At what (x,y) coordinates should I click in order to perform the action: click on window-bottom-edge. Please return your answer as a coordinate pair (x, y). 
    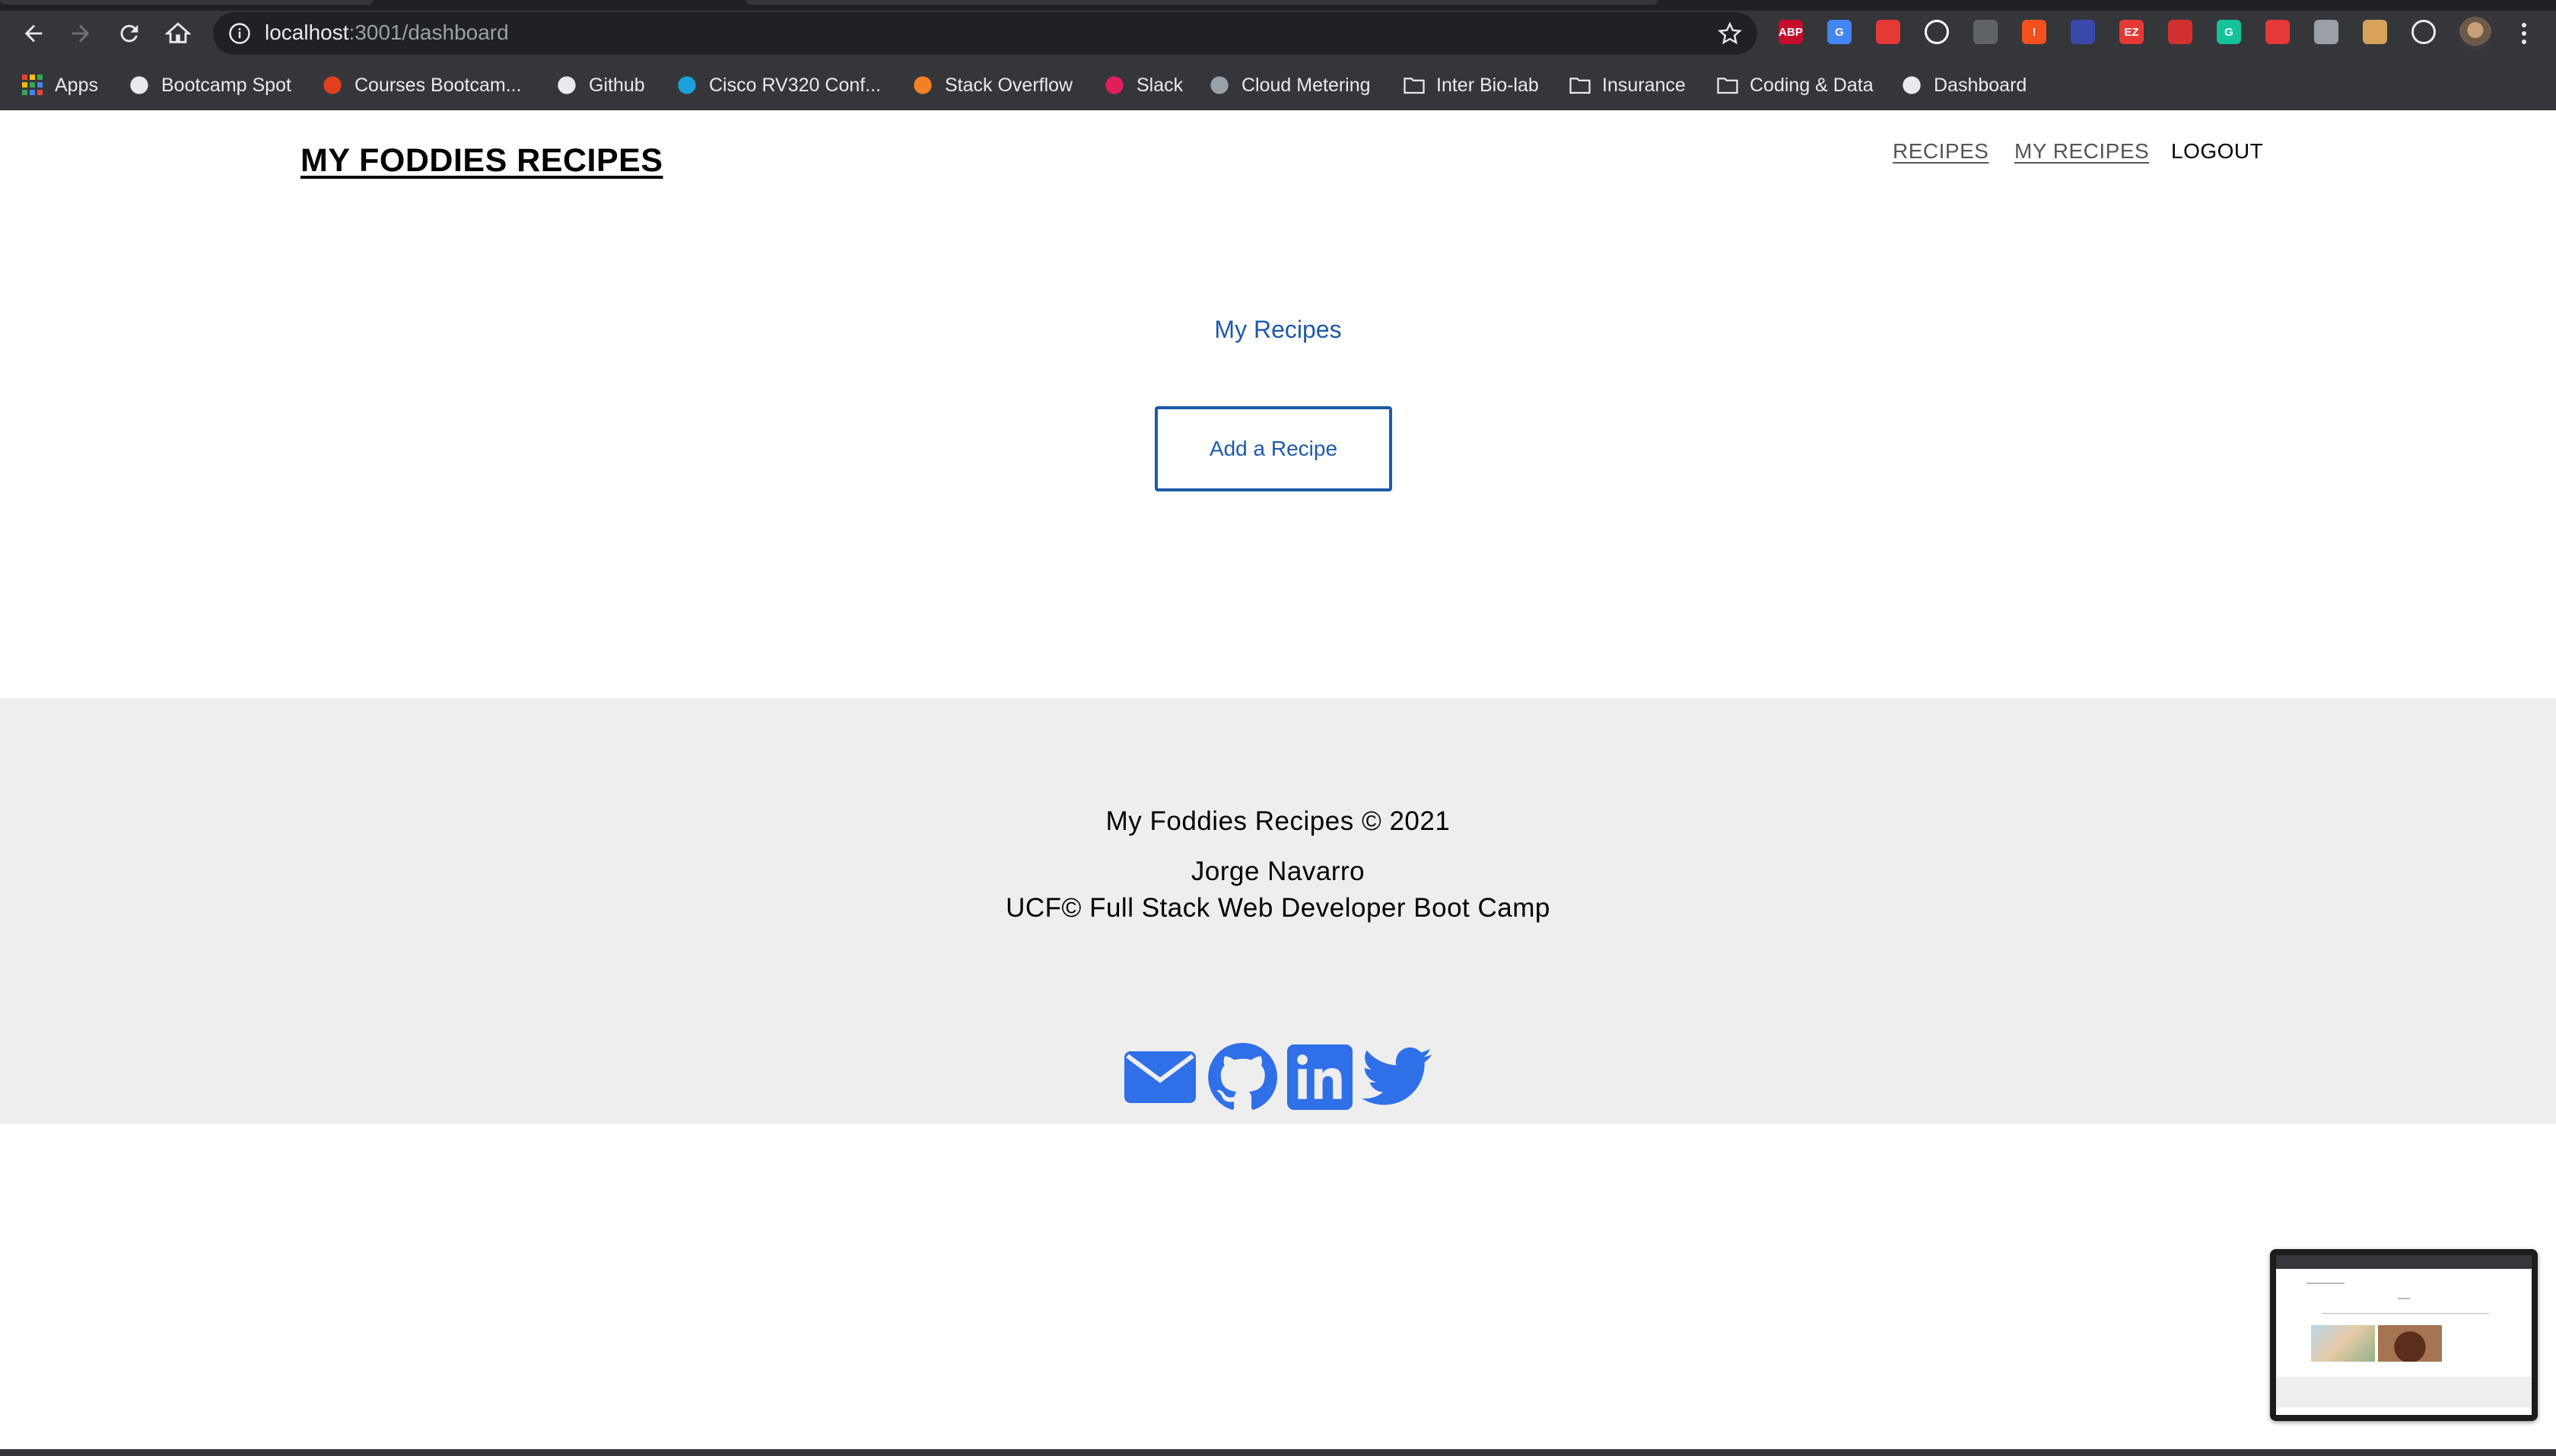
    Looking at the image, I should click on (1278, 1452).